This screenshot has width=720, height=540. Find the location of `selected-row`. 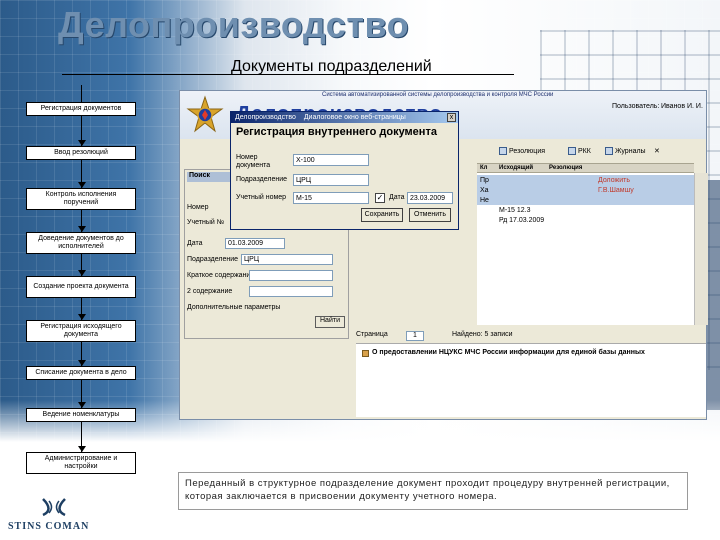

selected-row is located at coordinates (585, 190).